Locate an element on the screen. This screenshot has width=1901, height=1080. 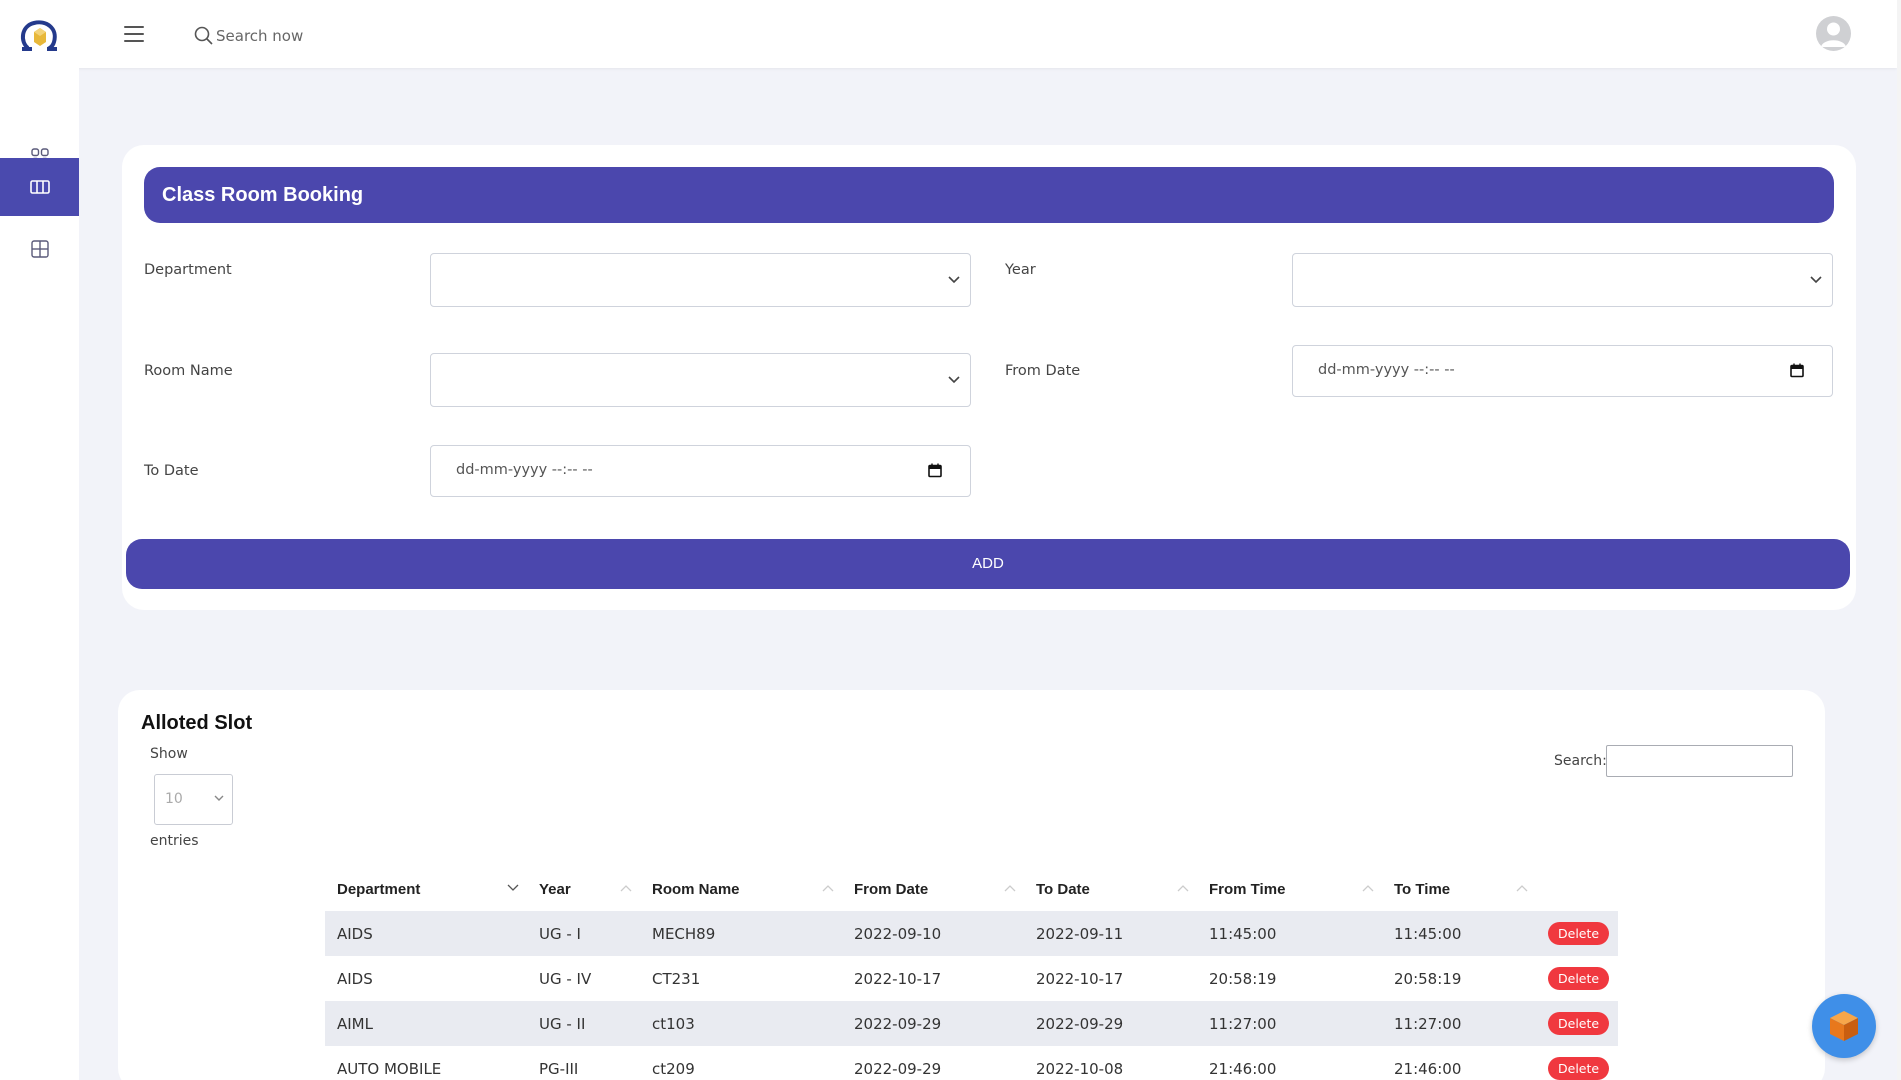
cell-department: AUTO MOBILE is located at coordinates (389, 1068).